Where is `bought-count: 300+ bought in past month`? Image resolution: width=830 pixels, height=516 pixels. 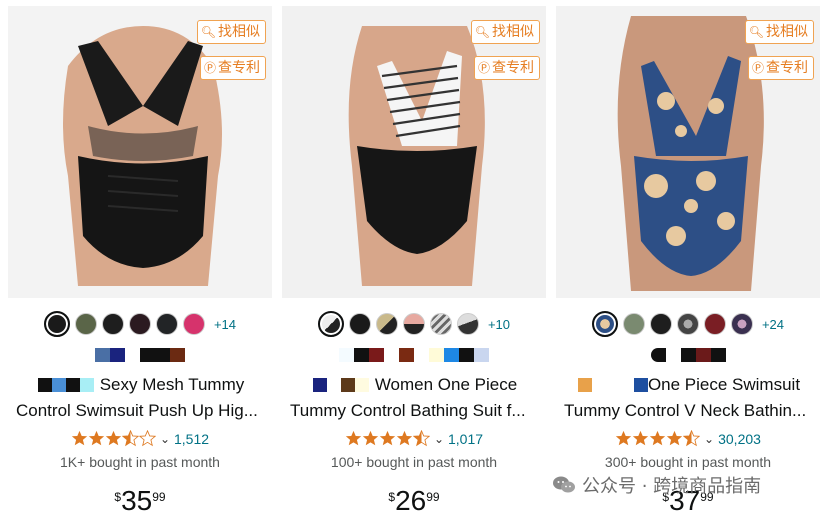 bought-count: 300+ bought in past month is located at coordinates (688, 462).